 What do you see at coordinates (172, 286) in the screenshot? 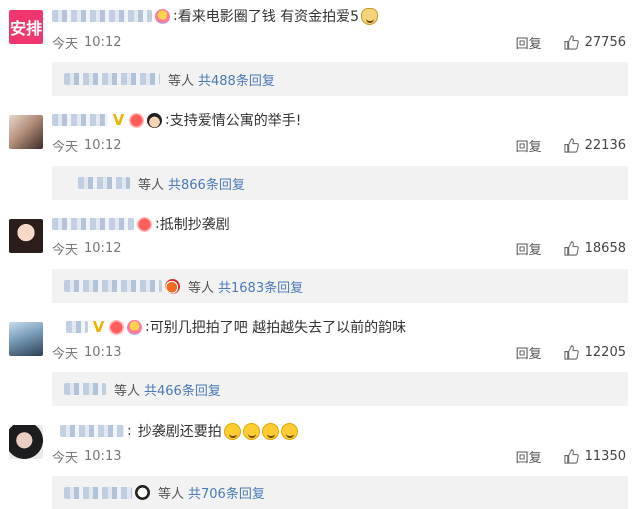
I see `weibo-badge-icon` at bounding box center [172, 286].